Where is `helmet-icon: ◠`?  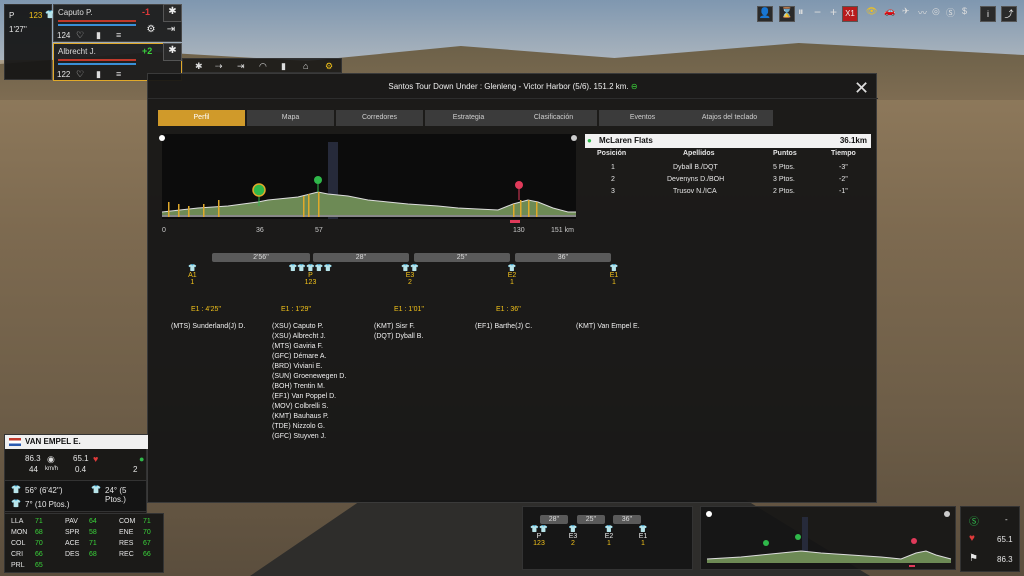
helmet-icon: ◠ is located at coordinates (263, 66).